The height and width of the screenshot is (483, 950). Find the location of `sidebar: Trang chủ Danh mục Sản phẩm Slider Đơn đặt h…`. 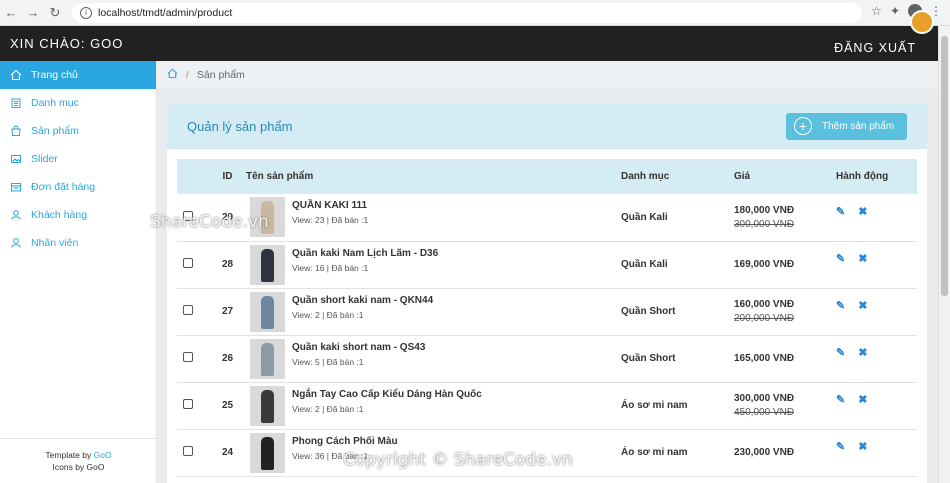

sidebar: Trang chủ Danh mục Sản phẩm Slider Đơn đặt h… is located at coordinates (78, 272).